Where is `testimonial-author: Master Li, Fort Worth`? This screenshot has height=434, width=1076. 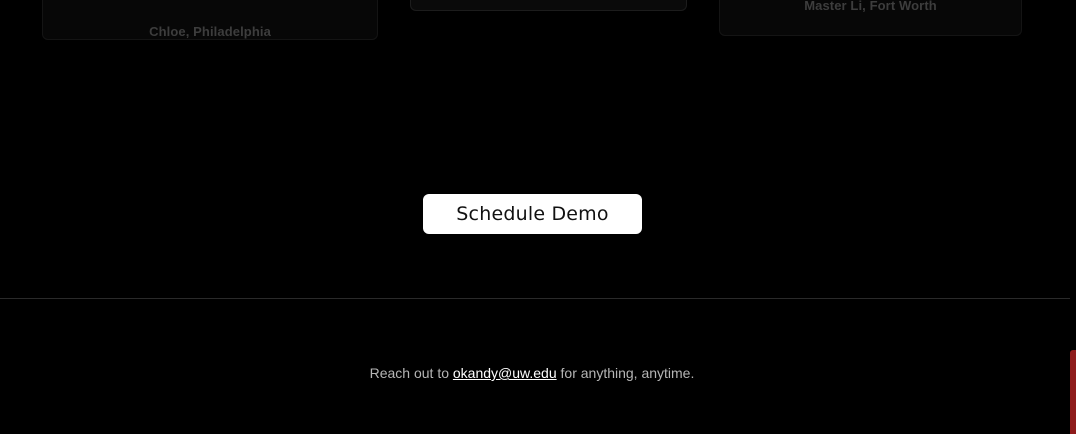
testimonial-author: Master Li, Fort Worth is located at coordinates (870, 6).